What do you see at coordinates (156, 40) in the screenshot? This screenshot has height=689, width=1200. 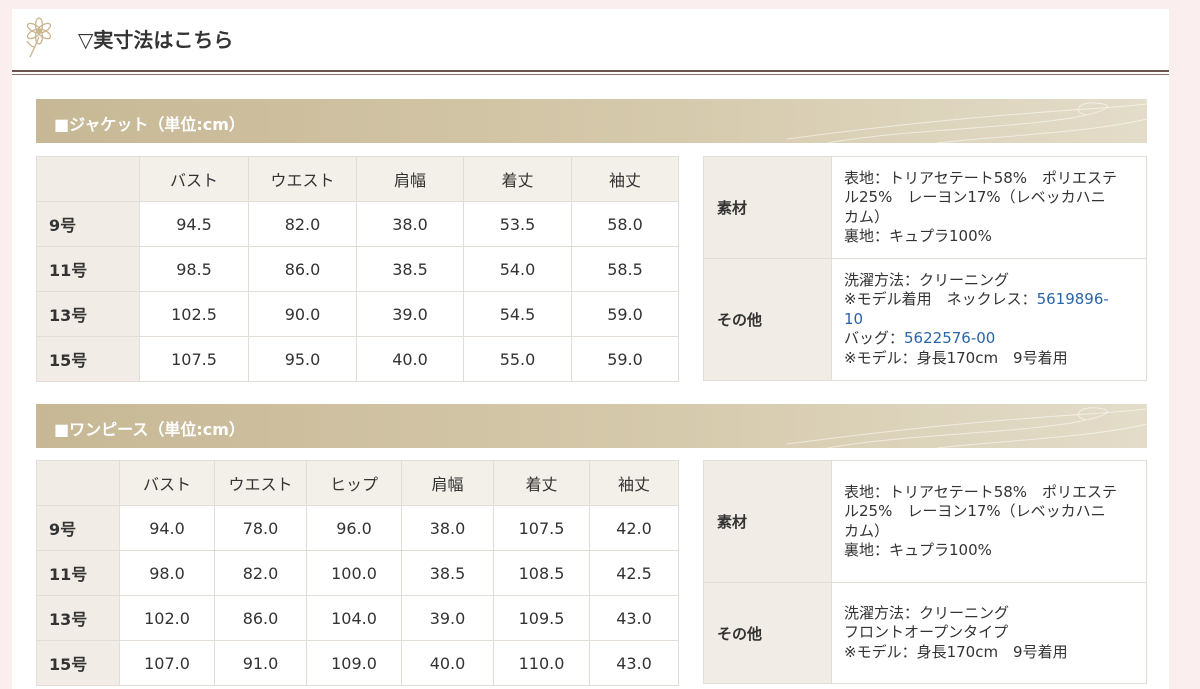 I see `page-title: ▽実寸法はこちら` at bounding box center [156, 40].